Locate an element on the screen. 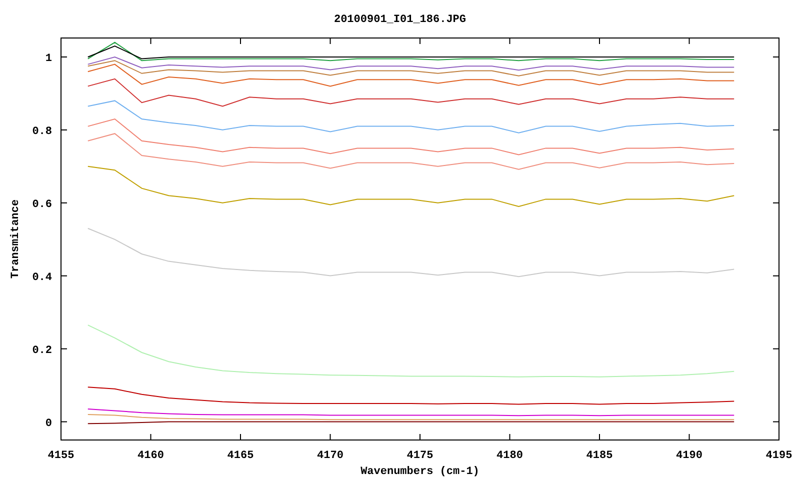 This screenshot has width=800, height=480. y-tick-label: 0.2 is located at coordinates (42, 350).